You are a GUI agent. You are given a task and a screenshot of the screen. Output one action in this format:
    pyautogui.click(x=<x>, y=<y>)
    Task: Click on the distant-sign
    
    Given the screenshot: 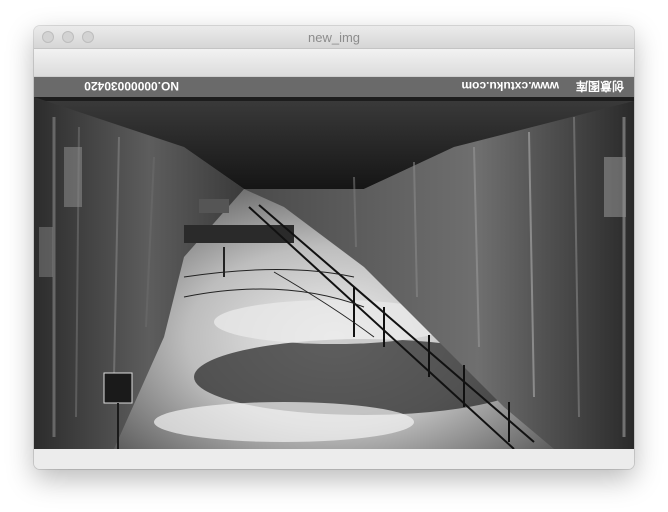 What is the action you would take?
    pyautogui.click(x=214, y=206)
    